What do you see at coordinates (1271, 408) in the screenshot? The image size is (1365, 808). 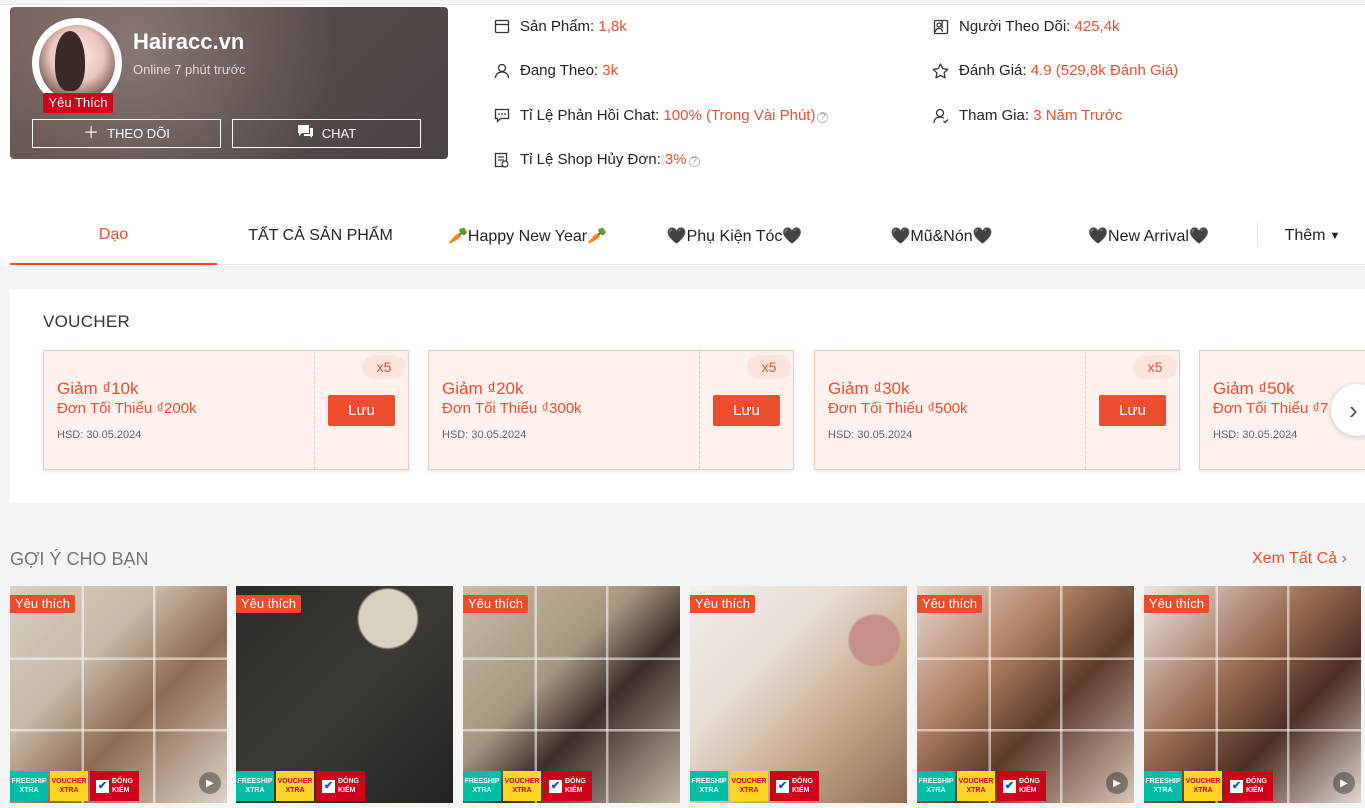 I see `voucher-min-order: Đơn Tối Thiểu ₫7` at bounding box center [1271, 408].